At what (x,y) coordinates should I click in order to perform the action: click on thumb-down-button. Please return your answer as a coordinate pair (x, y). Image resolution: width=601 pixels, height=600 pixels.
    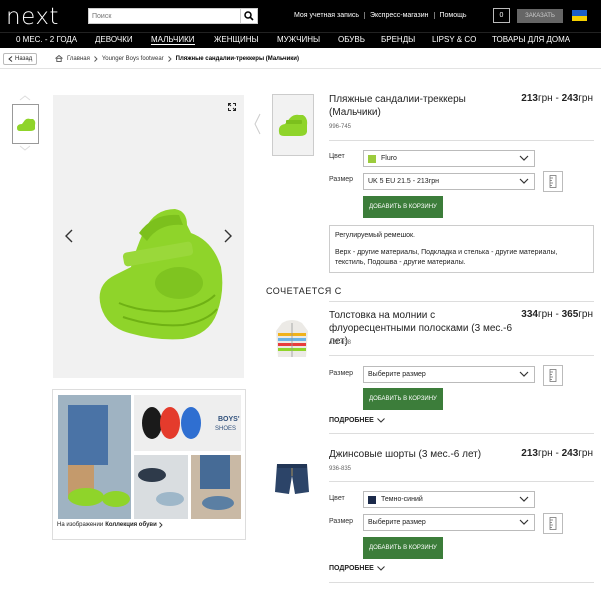
    Looking at the image, I should click on (25, 149).